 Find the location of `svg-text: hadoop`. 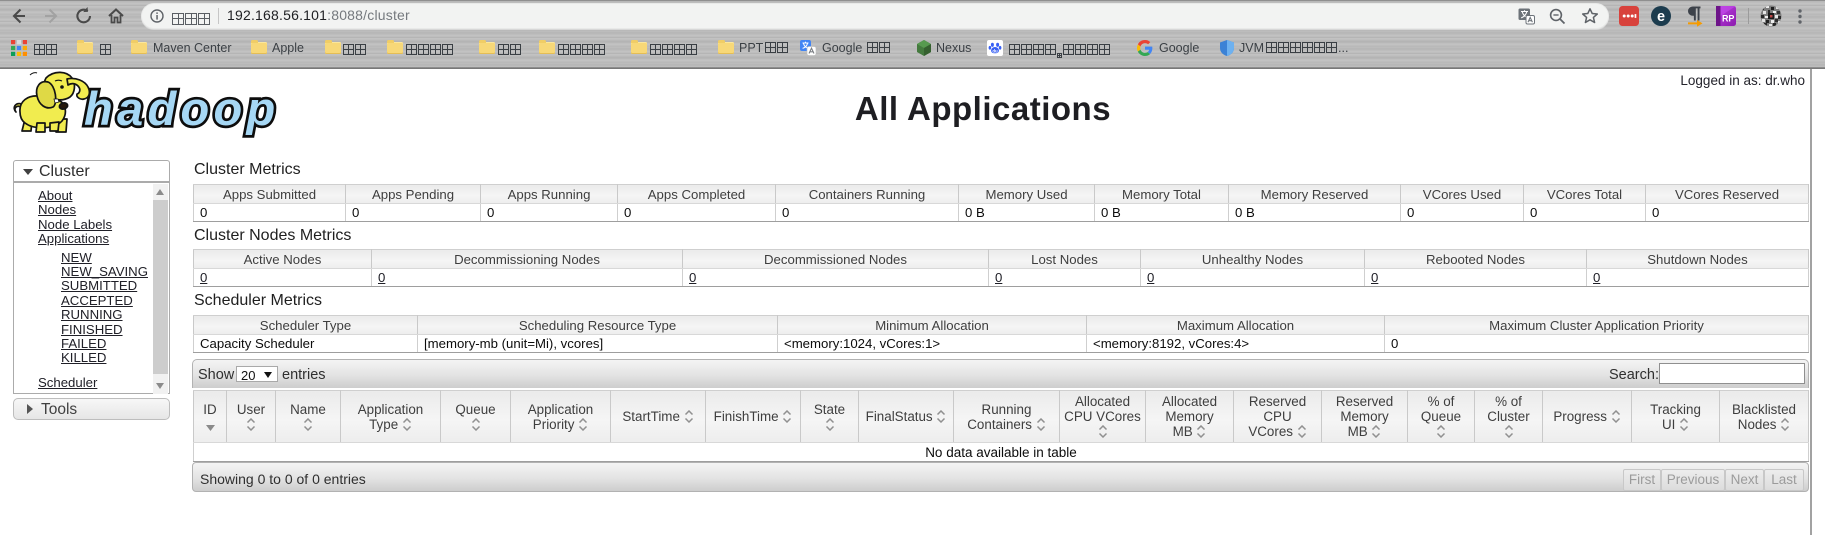

svg-text: hadoop is located at coordinates (182, 108).